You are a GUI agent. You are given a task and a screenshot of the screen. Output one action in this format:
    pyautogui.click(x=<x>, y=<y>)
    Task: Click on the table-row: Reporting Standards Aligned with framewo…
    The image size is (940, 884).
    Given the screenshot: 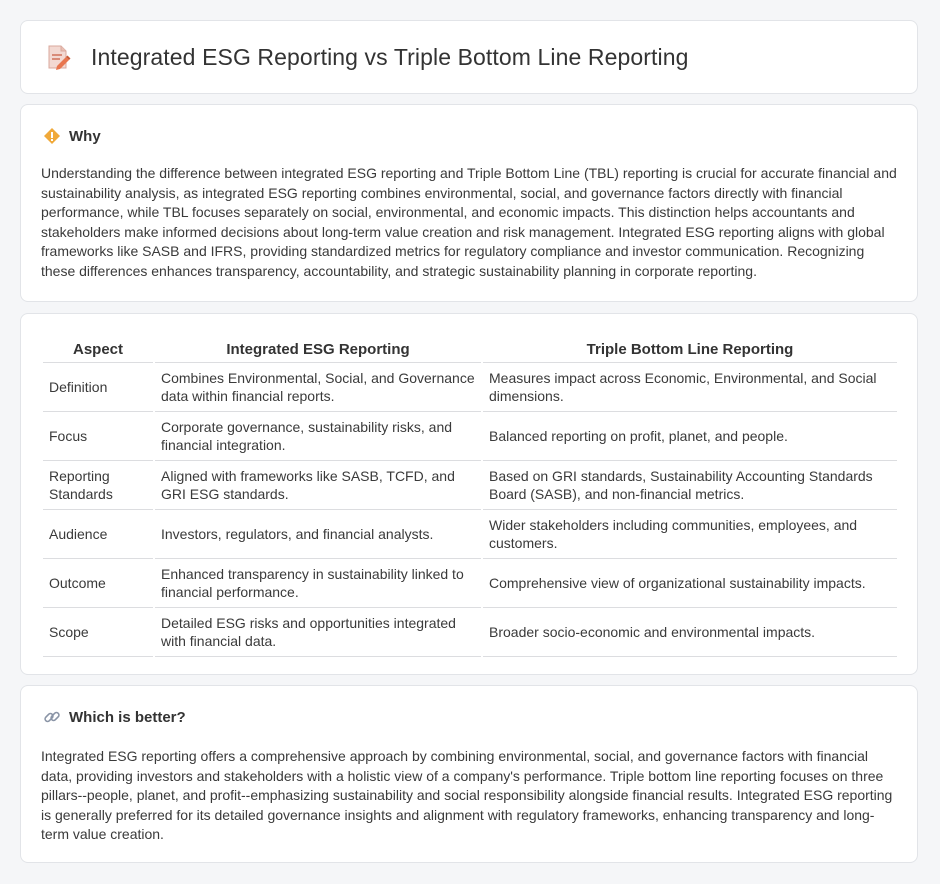 What is the action you would take?
    pyautogui.click(x=470, y=485)
    